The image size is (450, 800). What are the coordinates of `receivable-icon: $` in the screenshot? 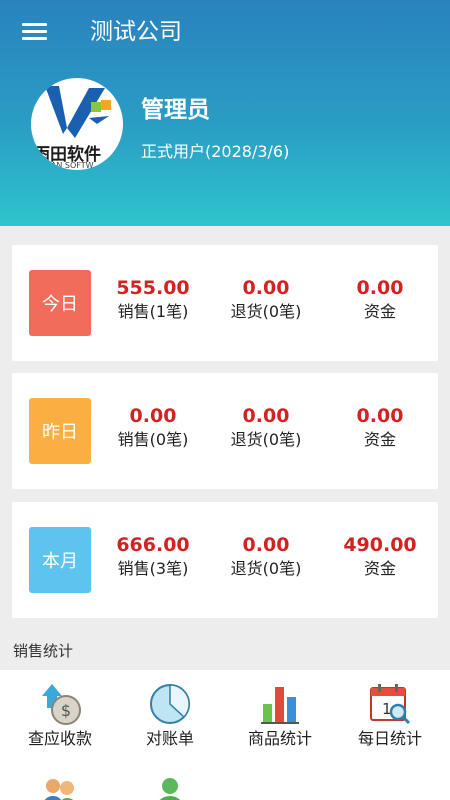 It's located at (61, 704).